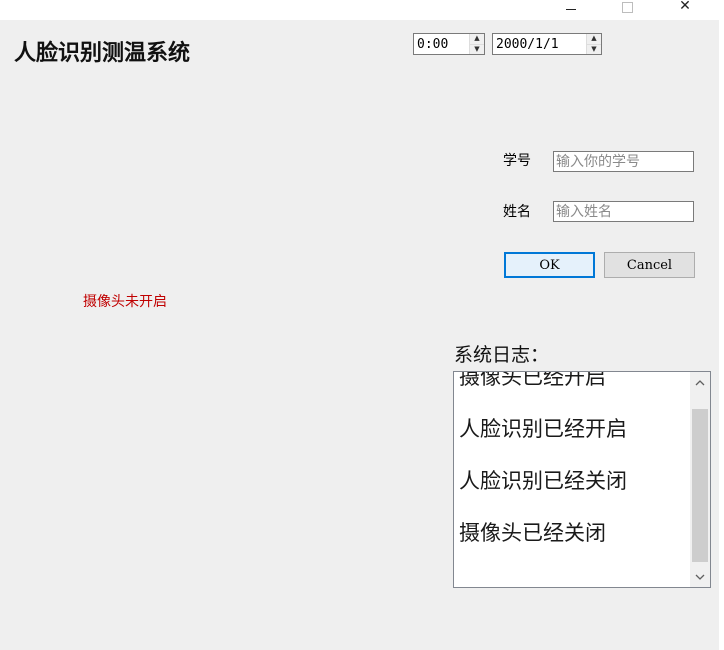 This screenshot has width=724, height=650. I want to click on log-line: 摄像头已经关闭, so click(571, 539).